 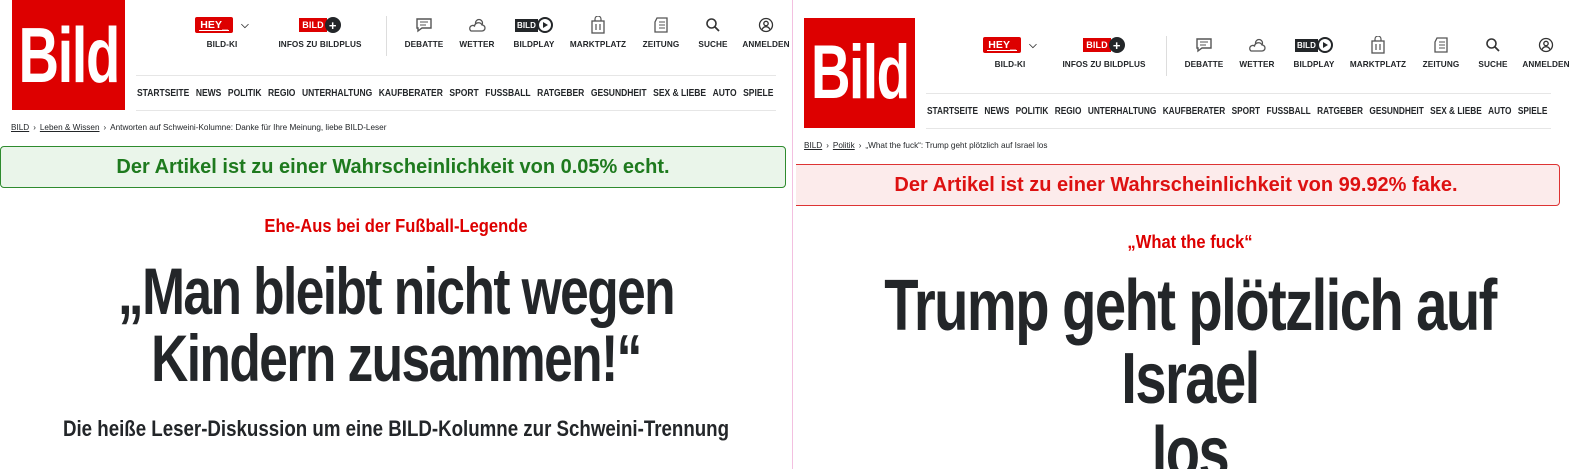 I want to click on nav-label: DEBATTE, so click(x=424, y=44).